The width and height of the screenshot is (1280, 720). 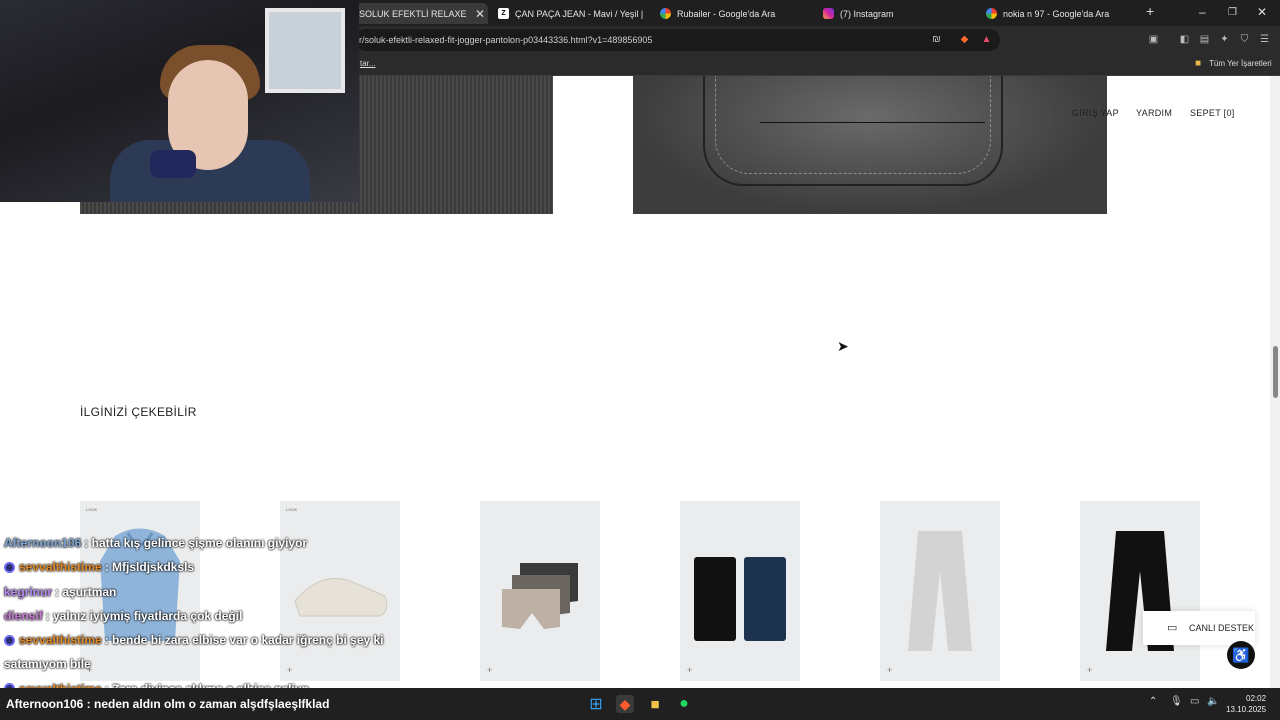 I want to click on tab-zara-jogger: SOLUK EFEKTLİ RELAXED FIT JO ✕, so click(x=421, y=13).